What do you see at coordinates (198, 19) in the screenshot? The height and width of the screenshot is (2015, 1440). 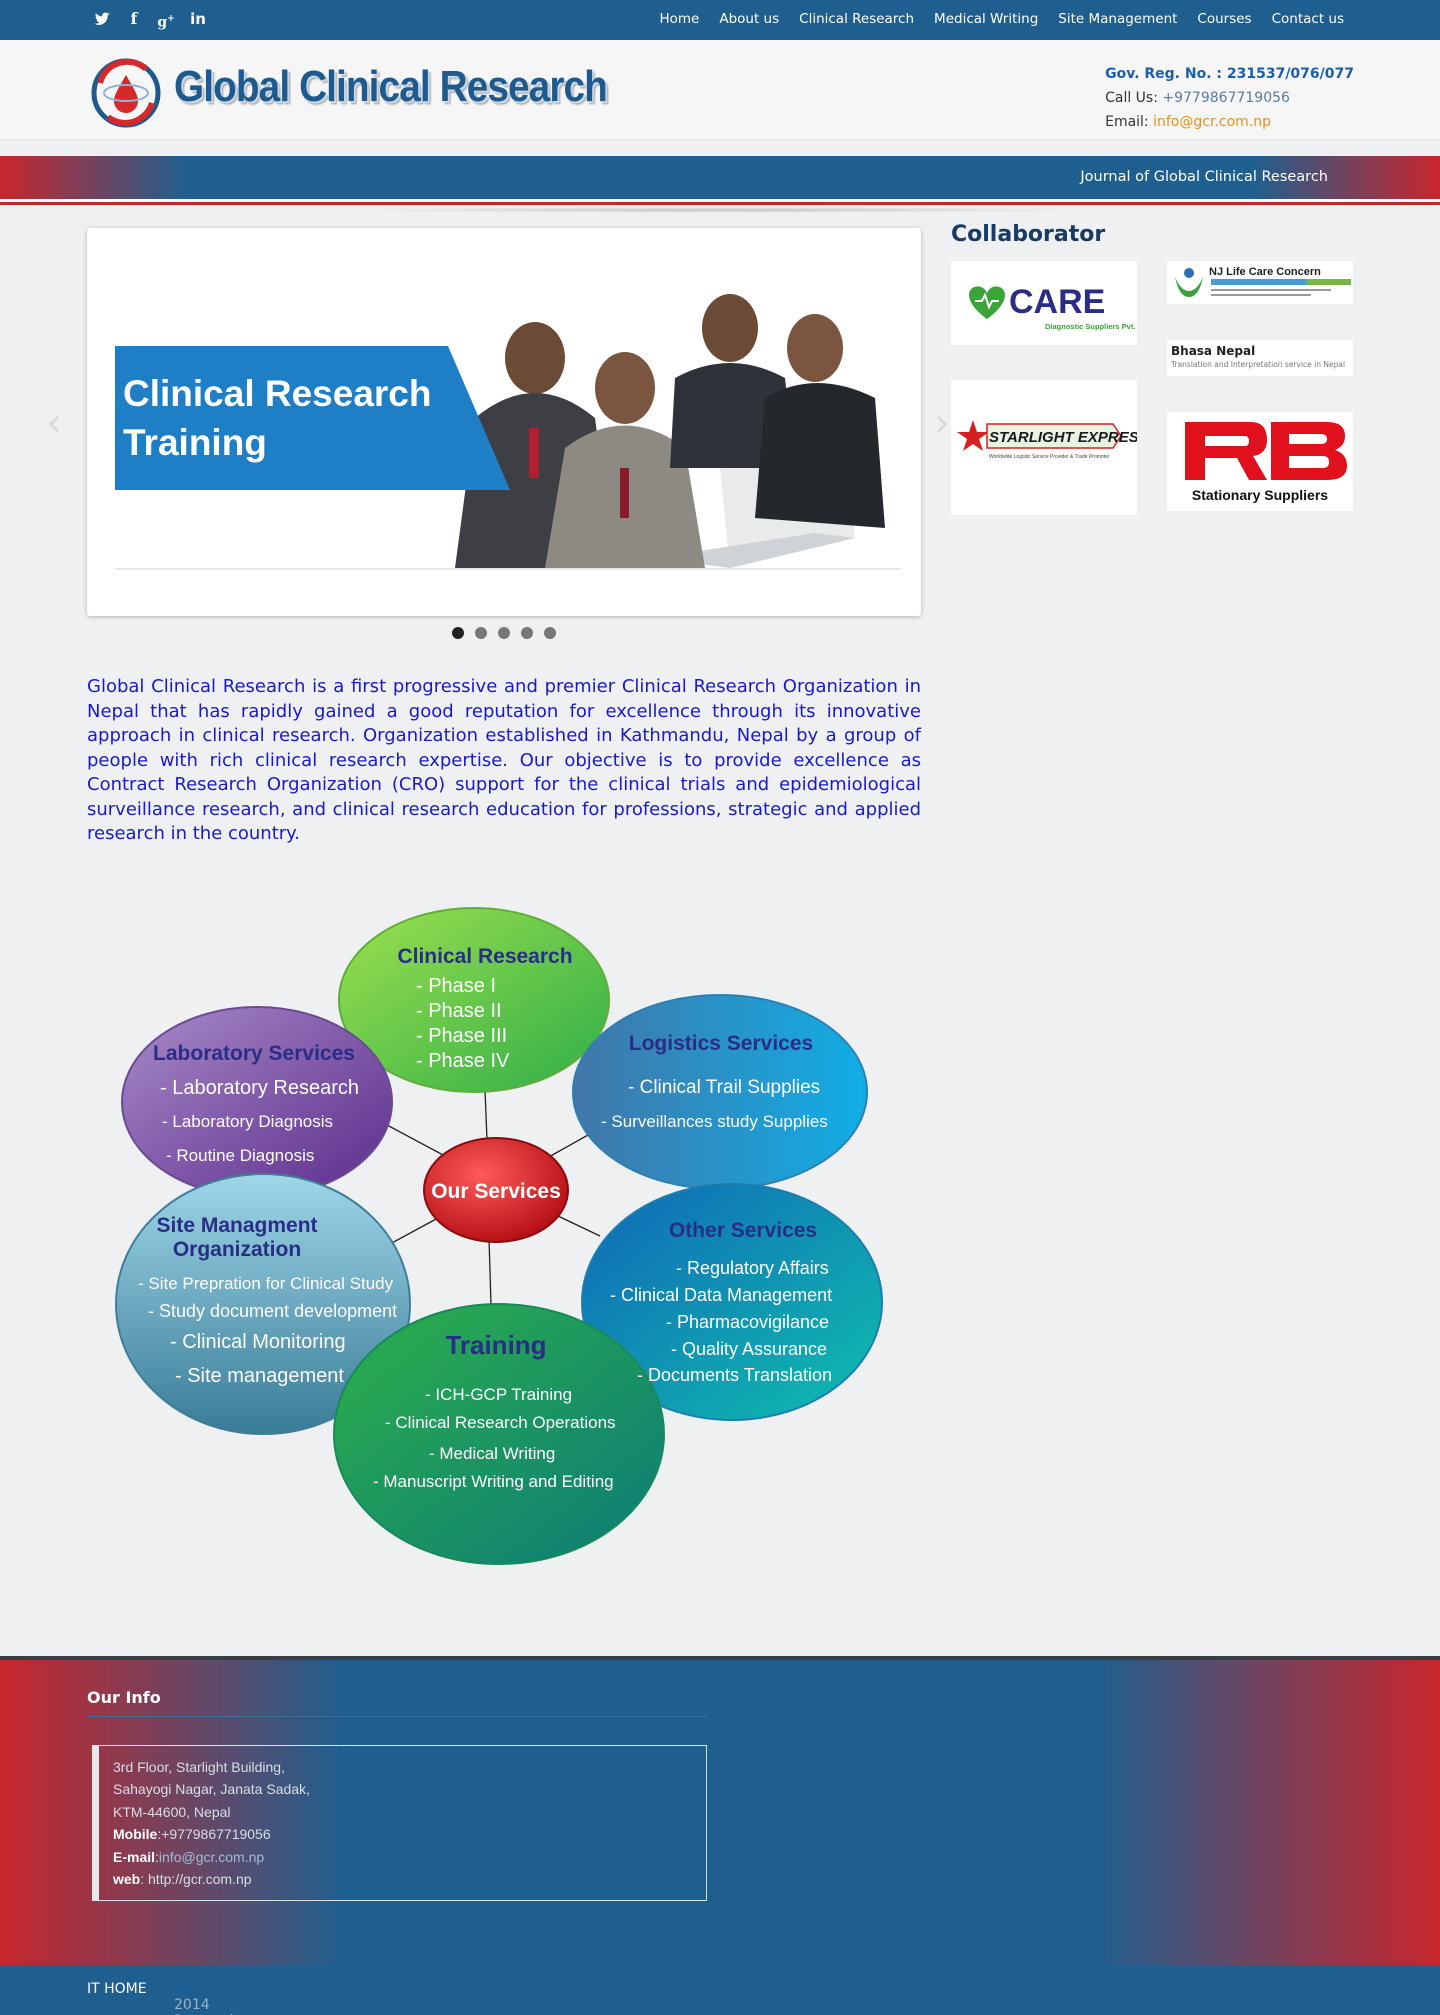 I see `linkedin-icon: in` at bounding box center [198, 19].